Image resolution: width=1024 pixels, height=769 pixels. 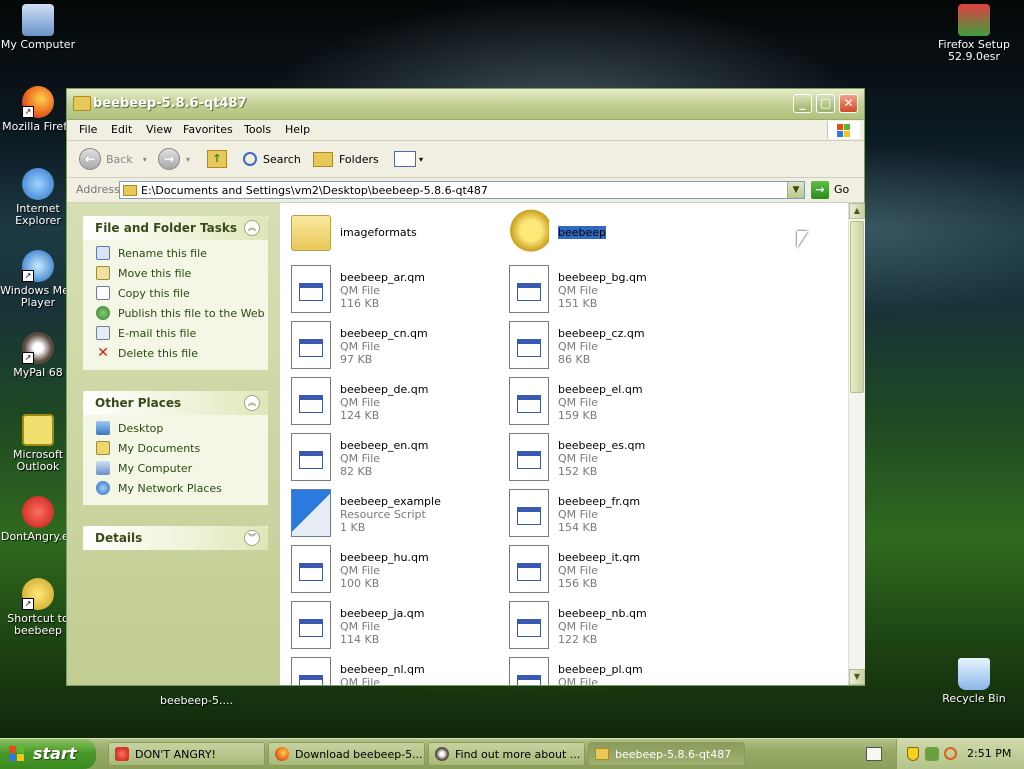 I want to click on task-email-file: E-mail this file, so click(x=175, y=334).